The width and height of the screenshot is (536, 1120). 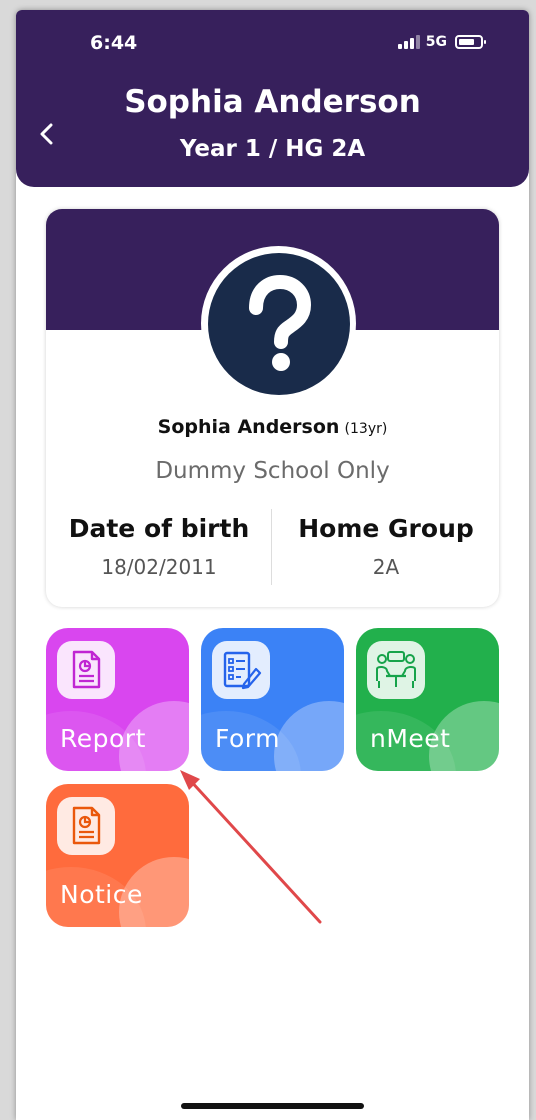 What do you see at coordinates (386, 528) in the screenshot?
I see `home-group-label: Home Group` at bounding box center [386, 528].